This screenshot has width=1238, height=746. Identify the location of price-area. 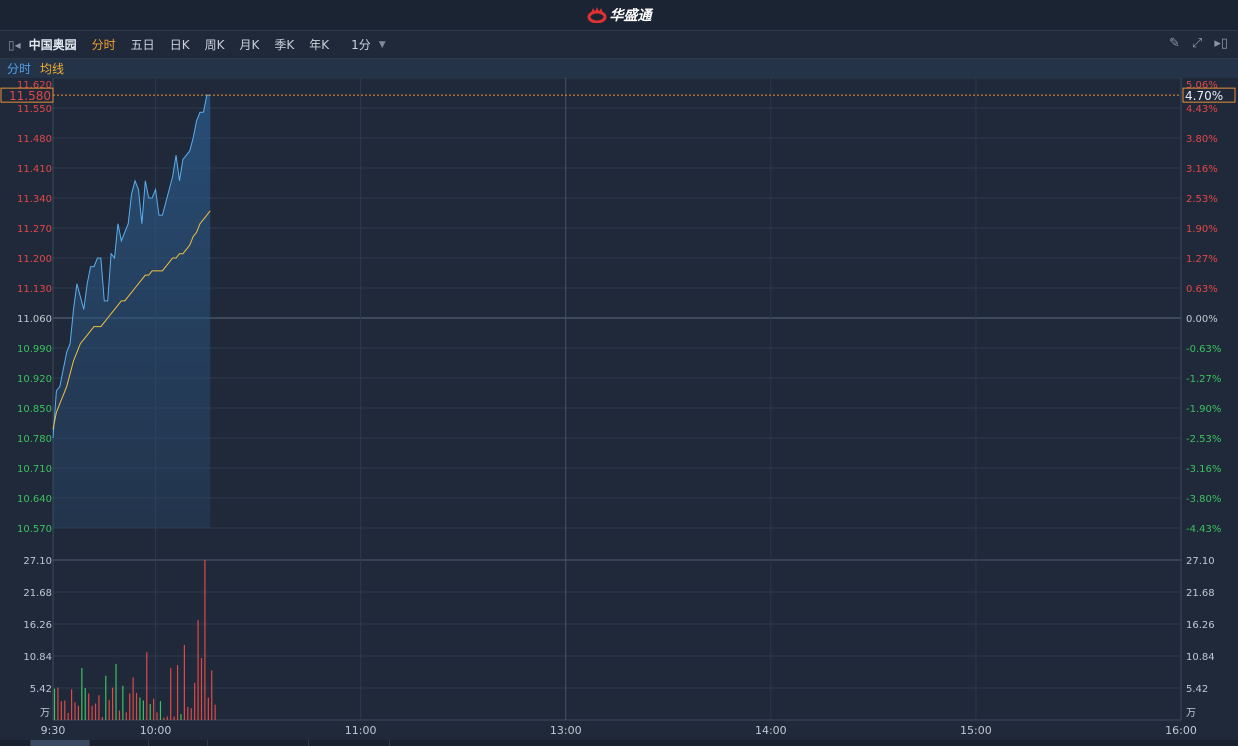
(132, 312).